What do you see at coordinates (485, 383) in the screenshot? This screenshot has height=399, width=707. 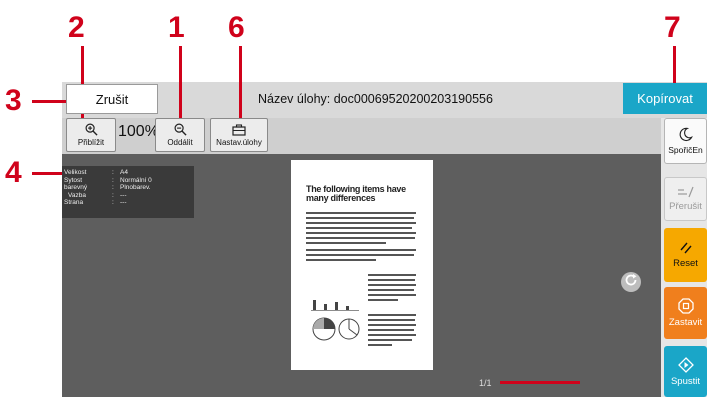 I see `page-counter: 1/1` at bounding box center [485, 383].